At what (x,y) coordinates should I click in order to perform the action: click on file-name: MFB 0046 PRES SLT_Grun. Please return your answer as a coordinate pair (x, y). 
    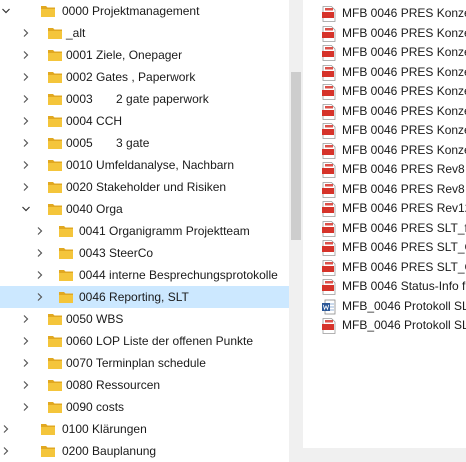
    Looking at the image, I should click on (404, 266).